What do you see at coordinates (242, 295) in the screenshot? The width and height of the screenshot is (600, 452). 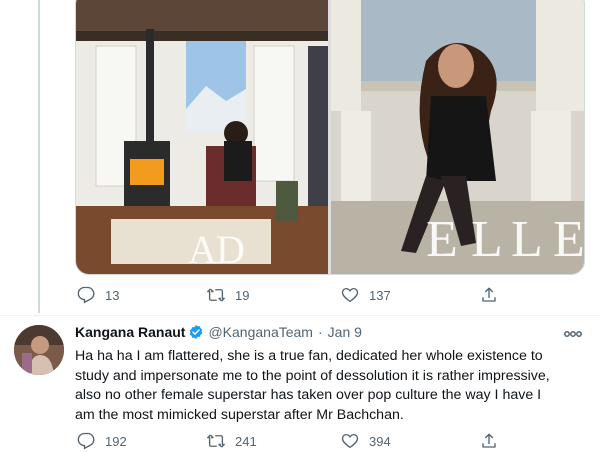 I see `retweet-count: 19` at bounding box center [242, 295].